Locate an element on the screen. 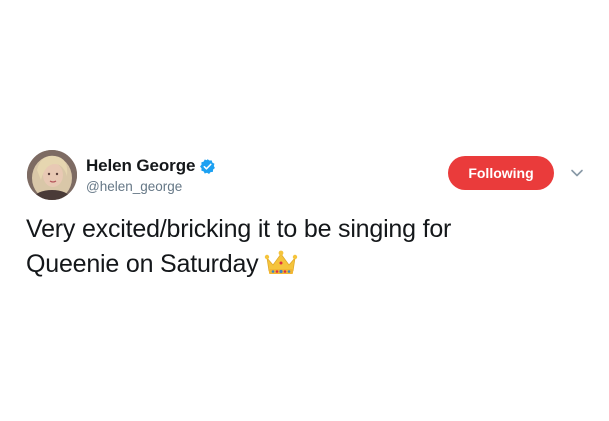  avatar-image is located at coordinates (52, 175).